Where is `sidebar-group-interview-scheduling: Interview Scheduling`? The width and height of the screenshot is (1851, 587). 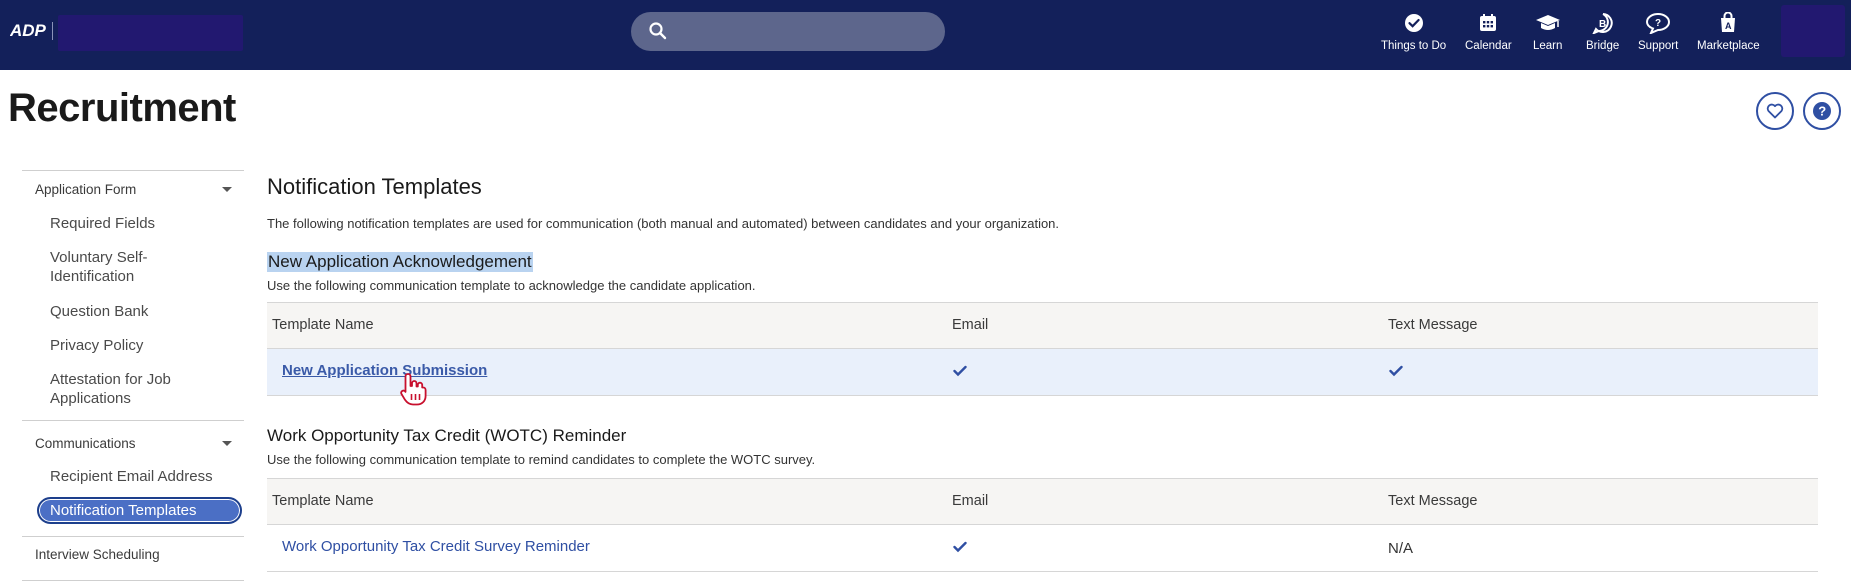 sidebar-group-interview-scheduling: Interview Scheduling is located at coordinates (97, 554).